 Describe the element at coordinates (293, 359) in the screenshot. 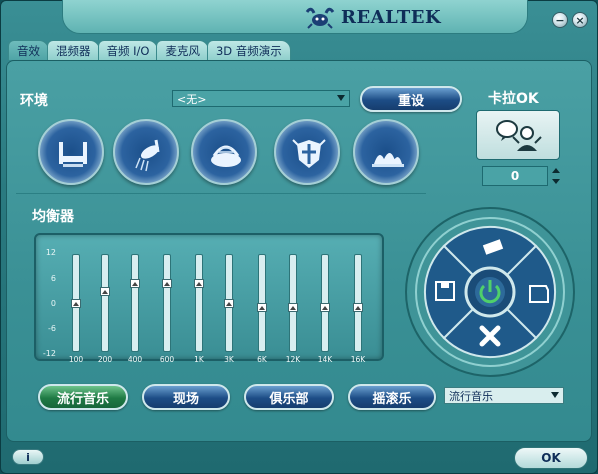

I see `eq-band-label: 12K` at that location.